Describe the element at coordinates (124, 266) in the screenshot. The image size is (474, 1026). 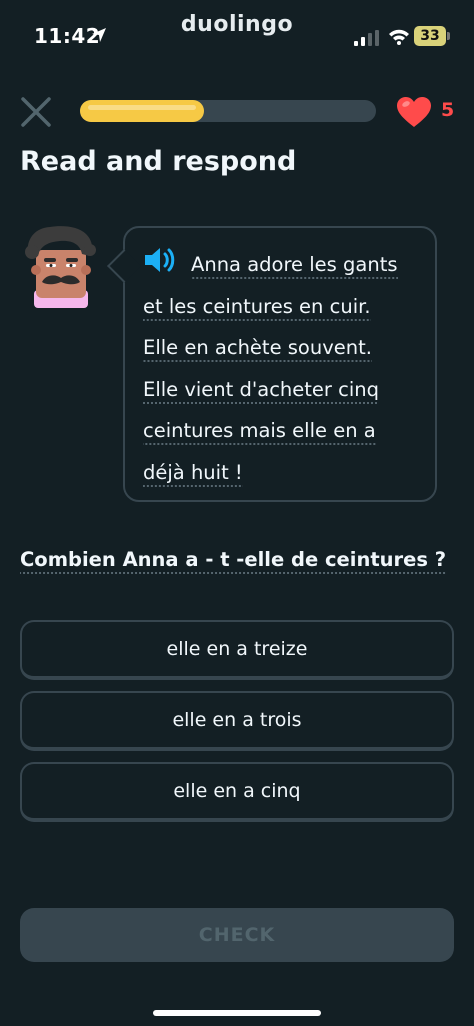
I see `speech-bubble-tail` at that location.